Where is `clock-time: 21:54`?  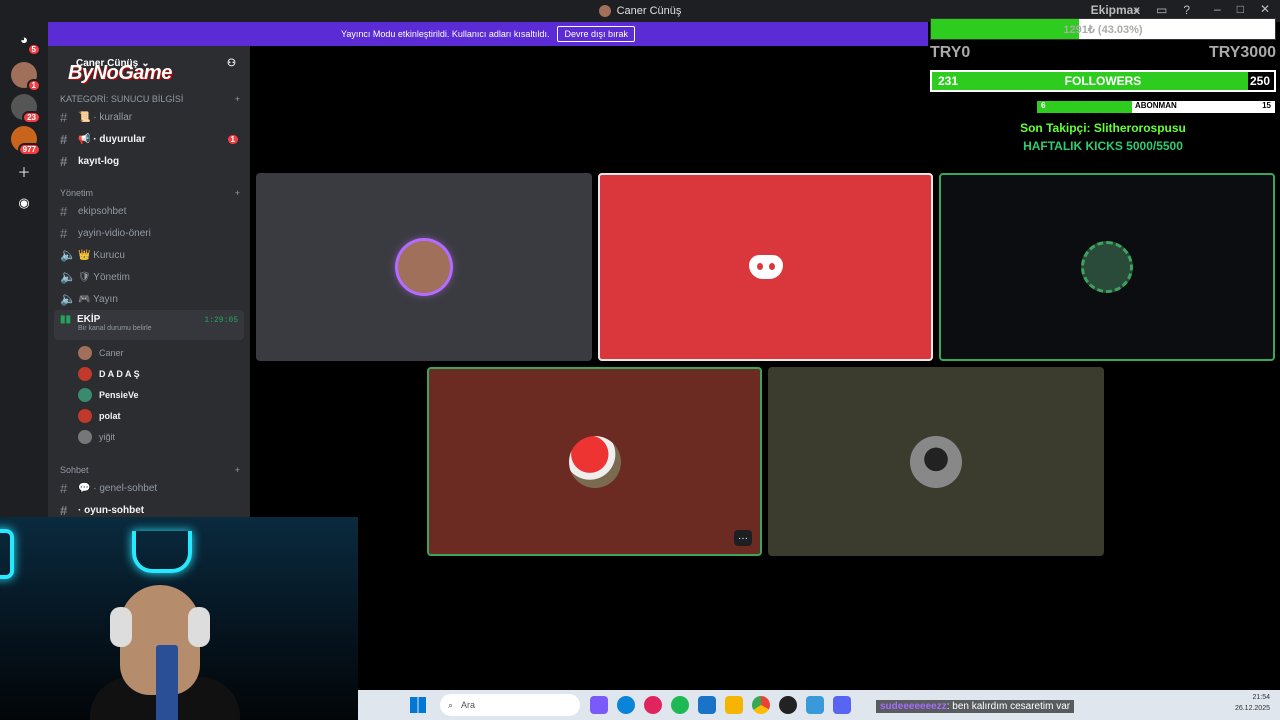 clock-time: 21:54 is located at coordinates (1261, 697).